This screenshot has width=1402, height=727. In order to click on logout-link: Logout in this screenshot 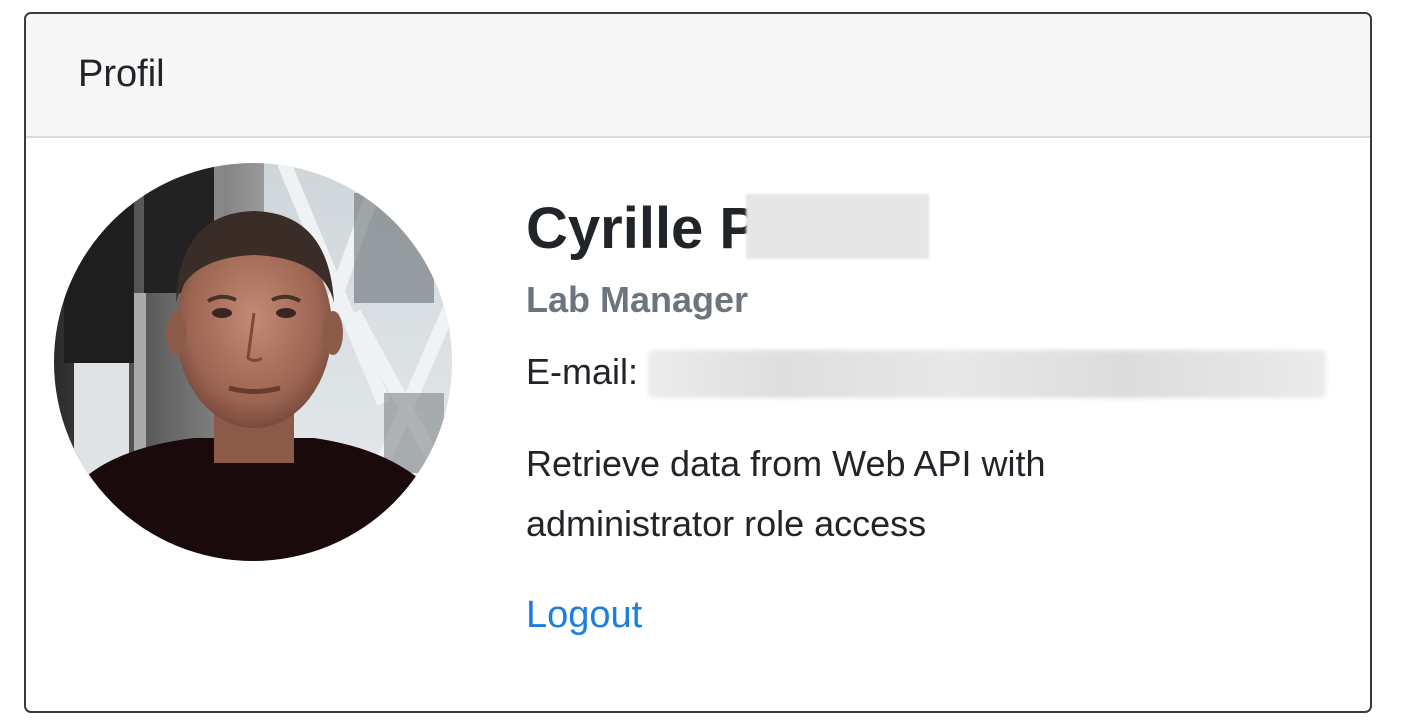, I will do `click(584, 615)`.